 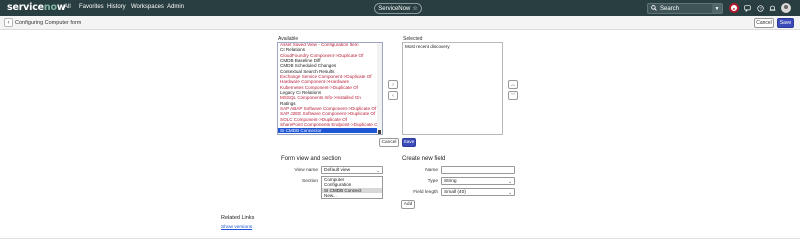 I want to click on instance-pill: ServiceNow ☆, so click(x=398, y=8).